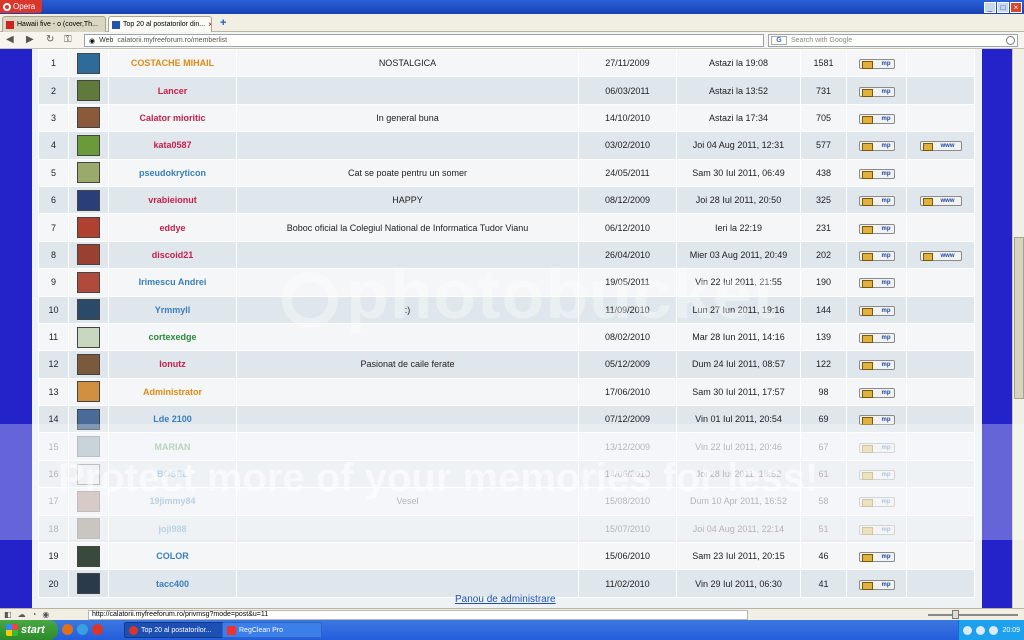 This screenshot has height=640, width=1024. Describe the element at coordinates (1003, 7) in the screenshot. I see `maximize-button: □` at that location.